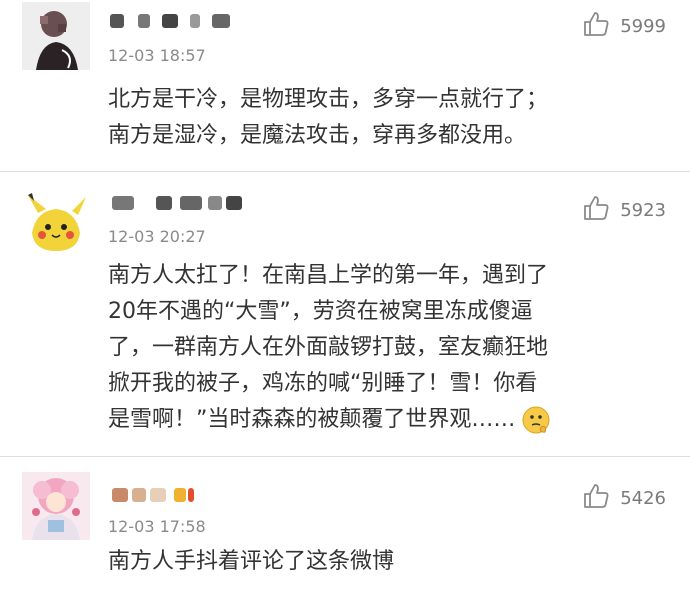 This screenshot has width=690, height=602. I want to click on comment-text: 北方是干冷，是物理攻击，多穿一点就行了； 南方是湿冷，是魔法攻击，穿再多都没用。, so click(388, 118).